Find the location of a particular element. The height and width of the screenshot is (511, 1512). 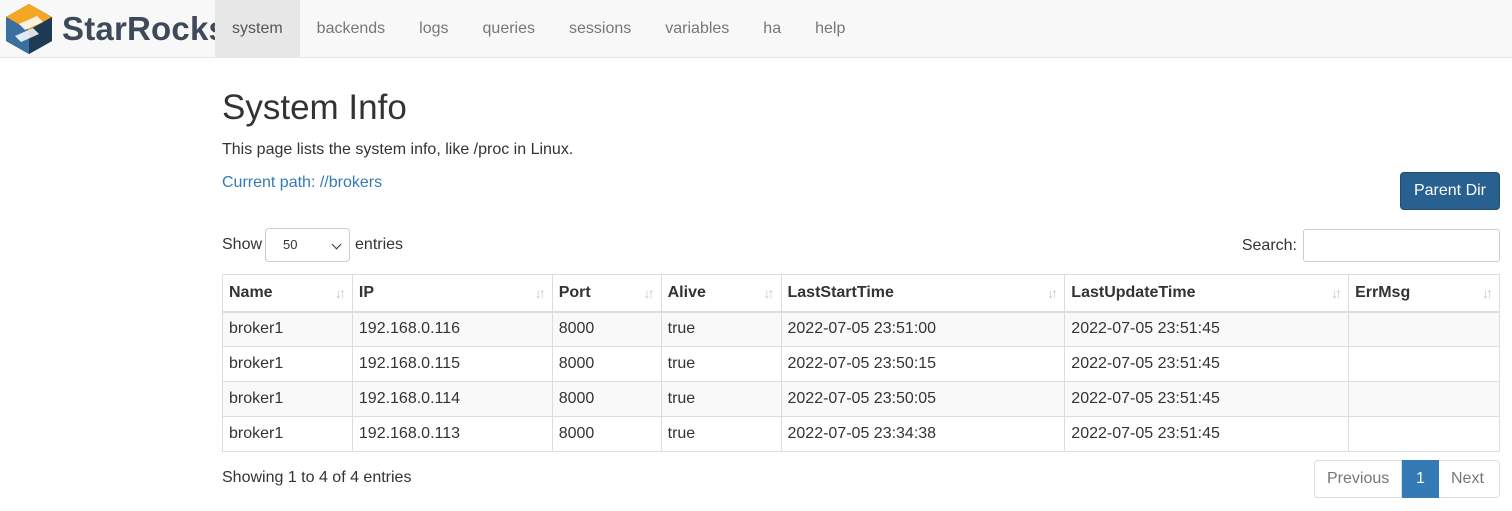

cell-laststarttime: 2022-07-05 23:50:05 is located at coordinates (923, 399).